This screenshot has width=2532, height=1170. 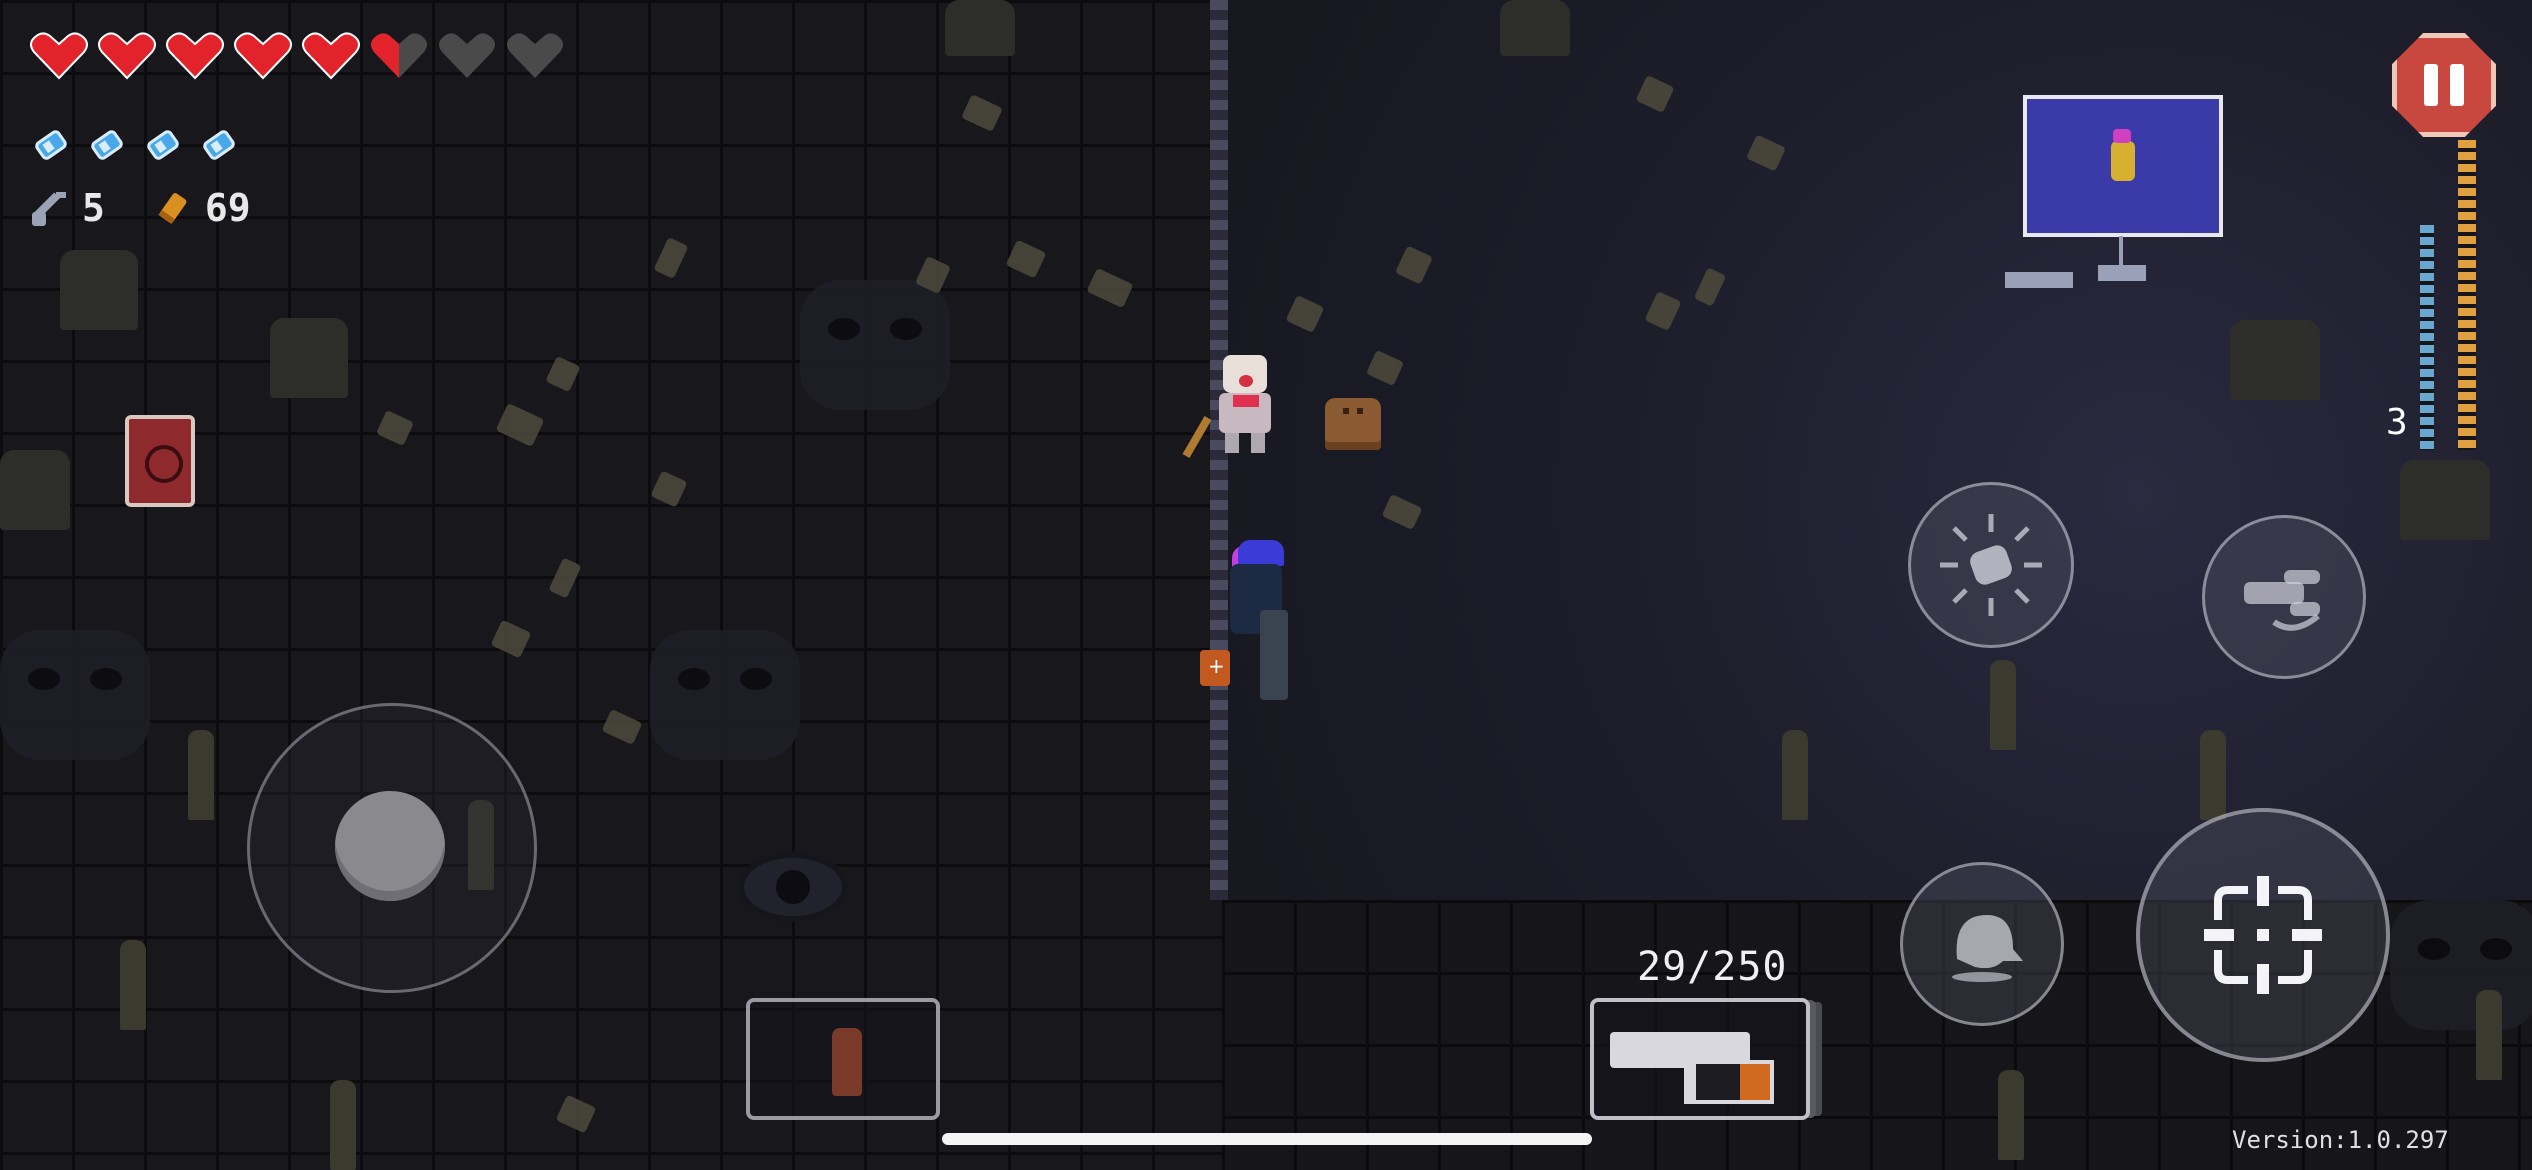 I want to click on interact-button, so click(x=2284, y=597).